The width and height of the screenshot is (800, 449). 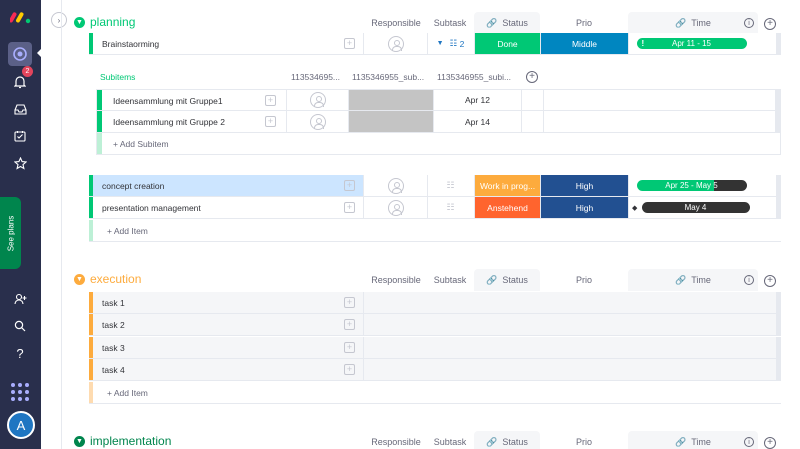 What do you see at coordinates (168, 101) in the screenshot?
I see `subitem-name: Ideensammlung mit Gruppe1` at bounding box center [168, 101].